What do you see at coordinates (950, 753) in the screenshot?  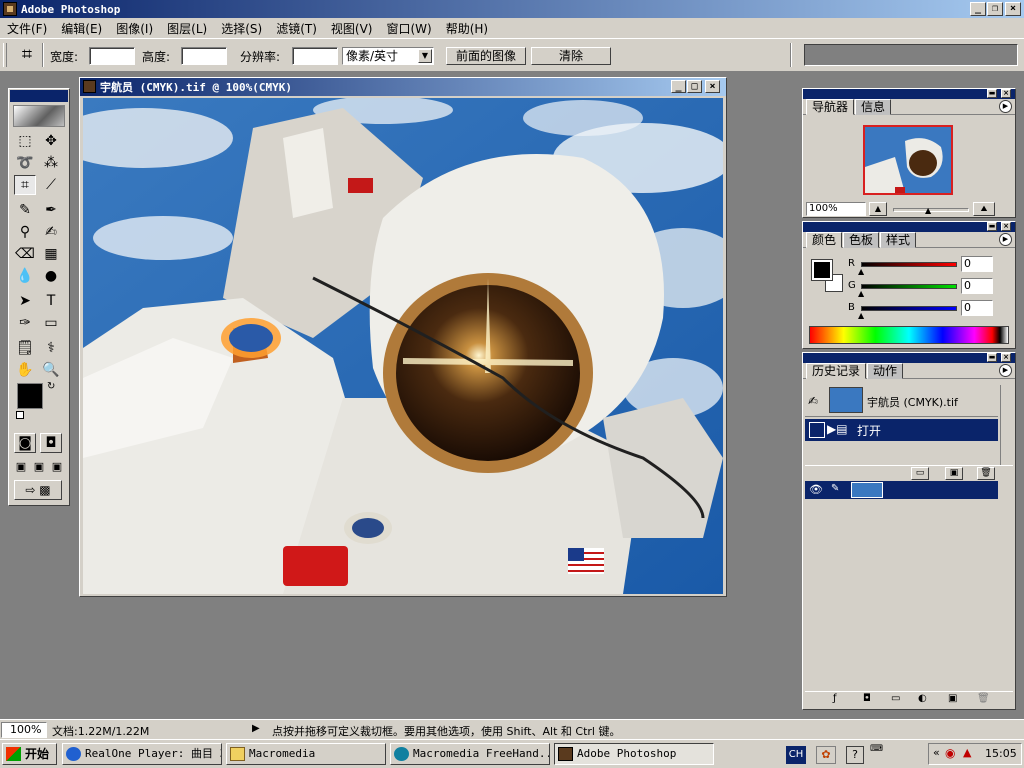 I see `network-icon: ◉` at bounding box center [950, 753].